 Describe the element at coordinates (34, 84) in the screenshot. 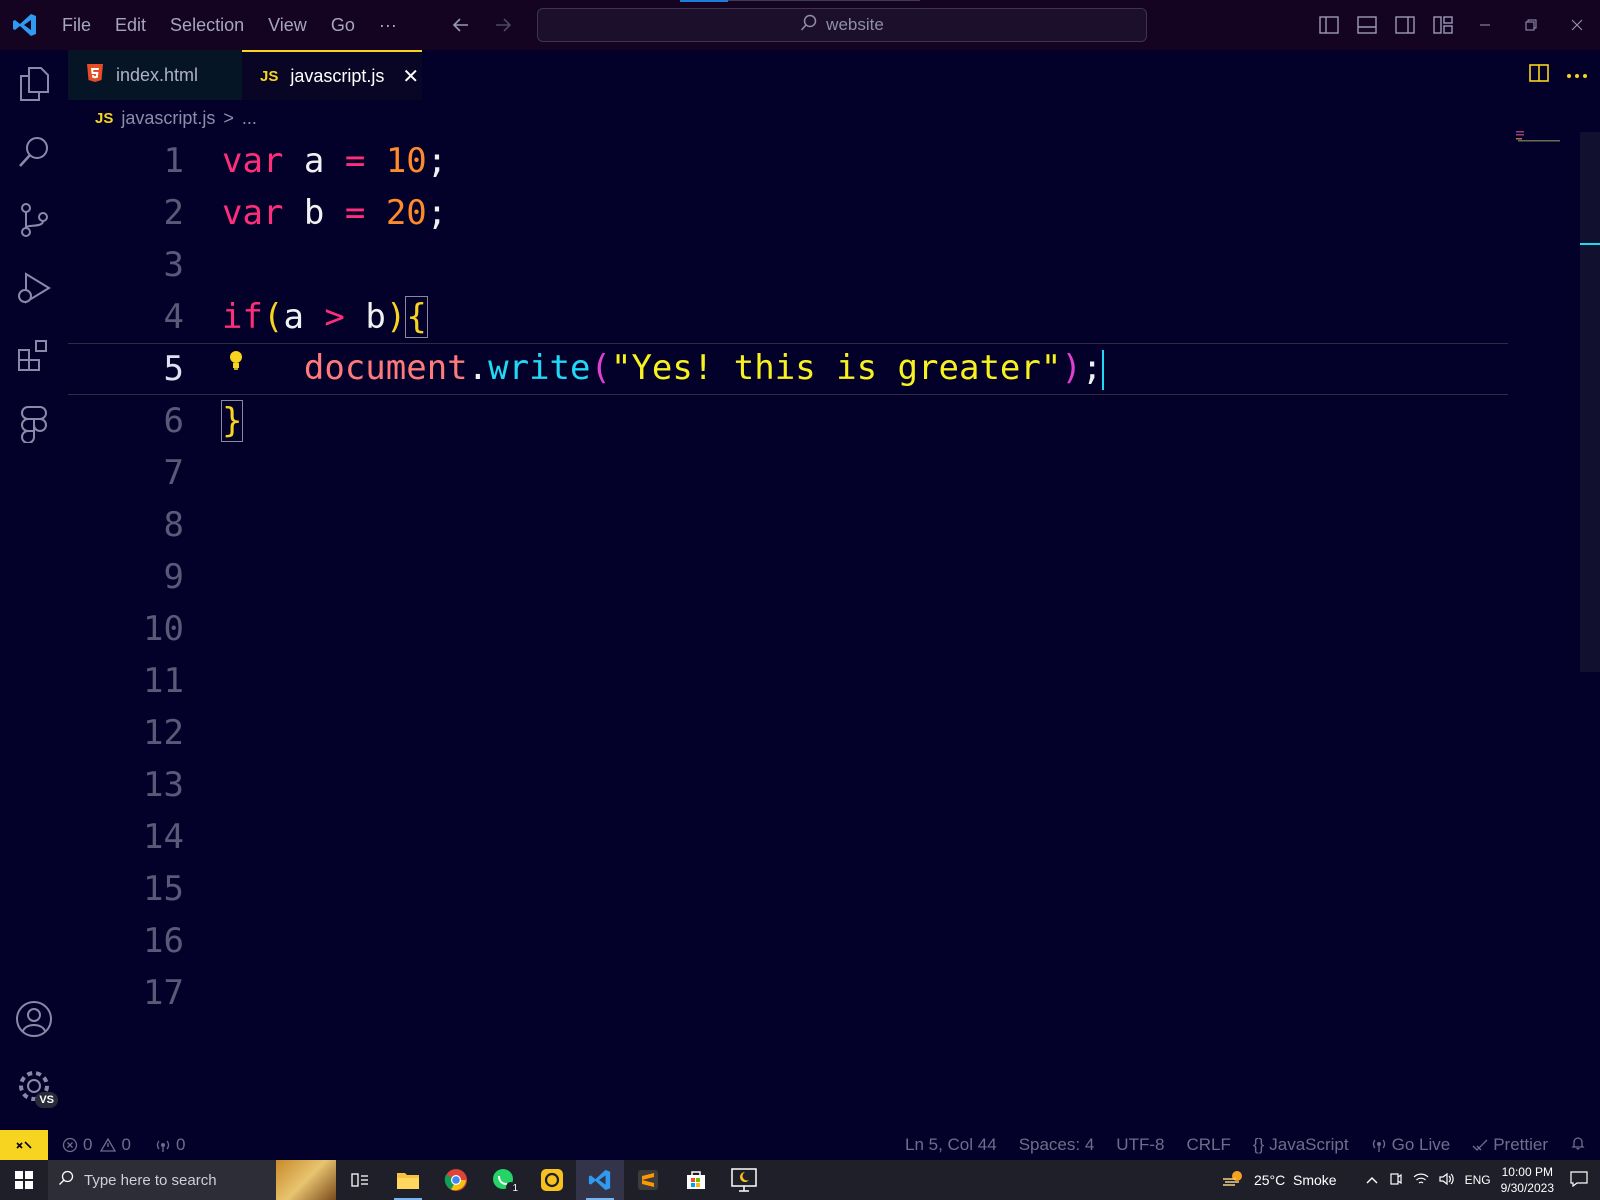

I see `explorer-icon` at that location.